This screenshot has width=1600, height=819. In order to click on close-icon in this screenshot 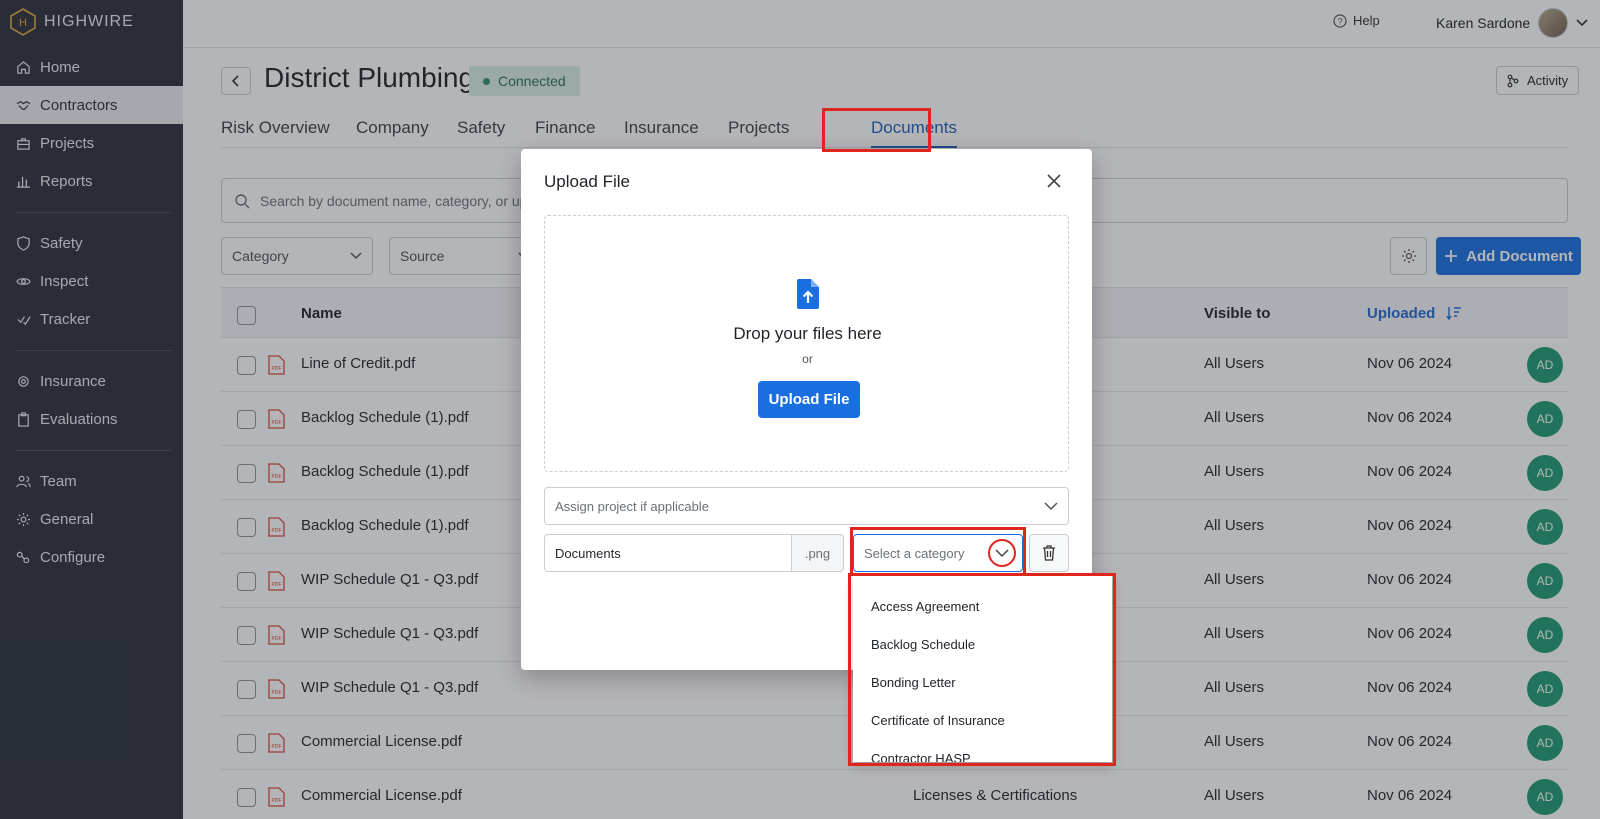, I will do `click(1054, 181)`.